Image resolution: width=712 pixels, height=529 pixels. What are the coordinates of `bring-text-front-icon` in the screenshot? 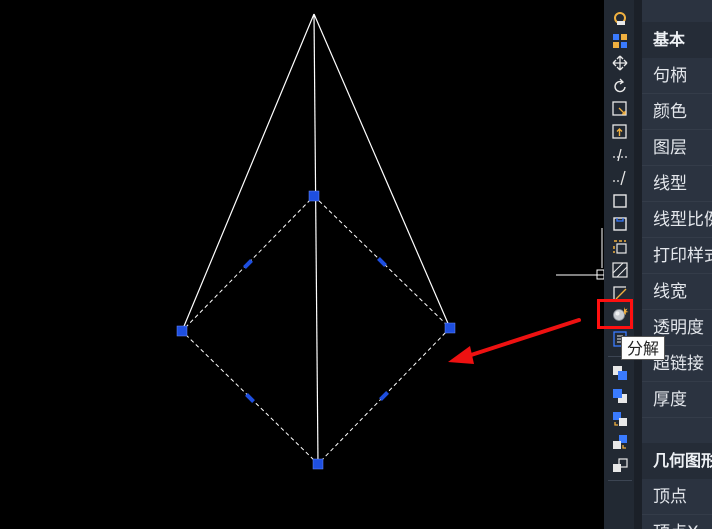 It's located at (620, 465).